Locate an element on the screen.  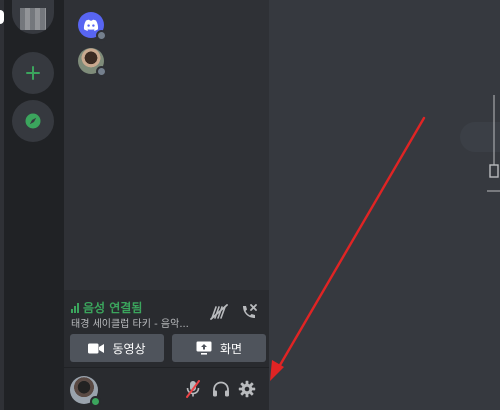
phone-disconnect-icon is located at coordinates (250, 311).